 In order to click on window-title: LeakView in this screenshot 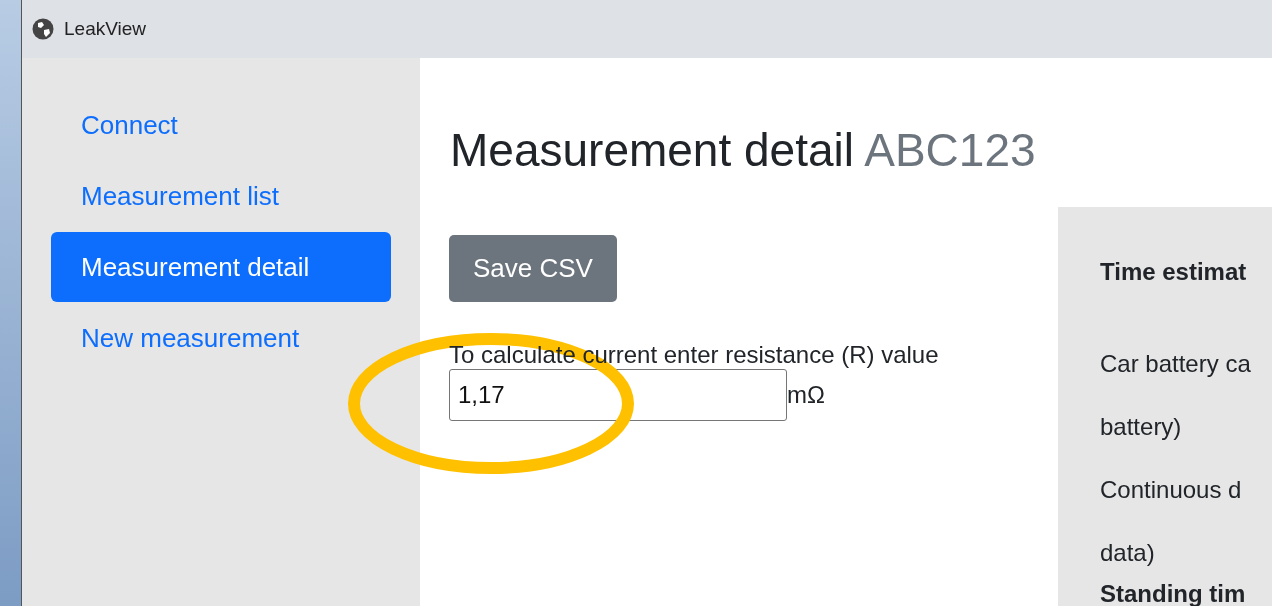, I will do `click(105, 28)`.